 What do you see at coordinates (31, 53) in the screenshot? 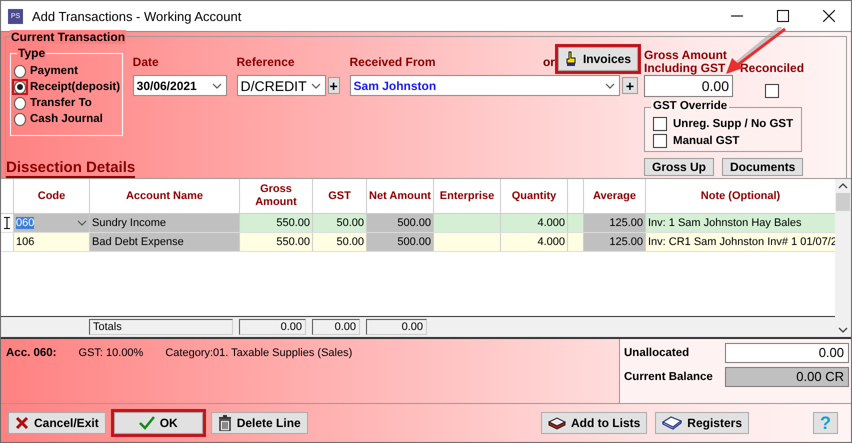
I see `group-title: Type` at bounding box center [31, 53].